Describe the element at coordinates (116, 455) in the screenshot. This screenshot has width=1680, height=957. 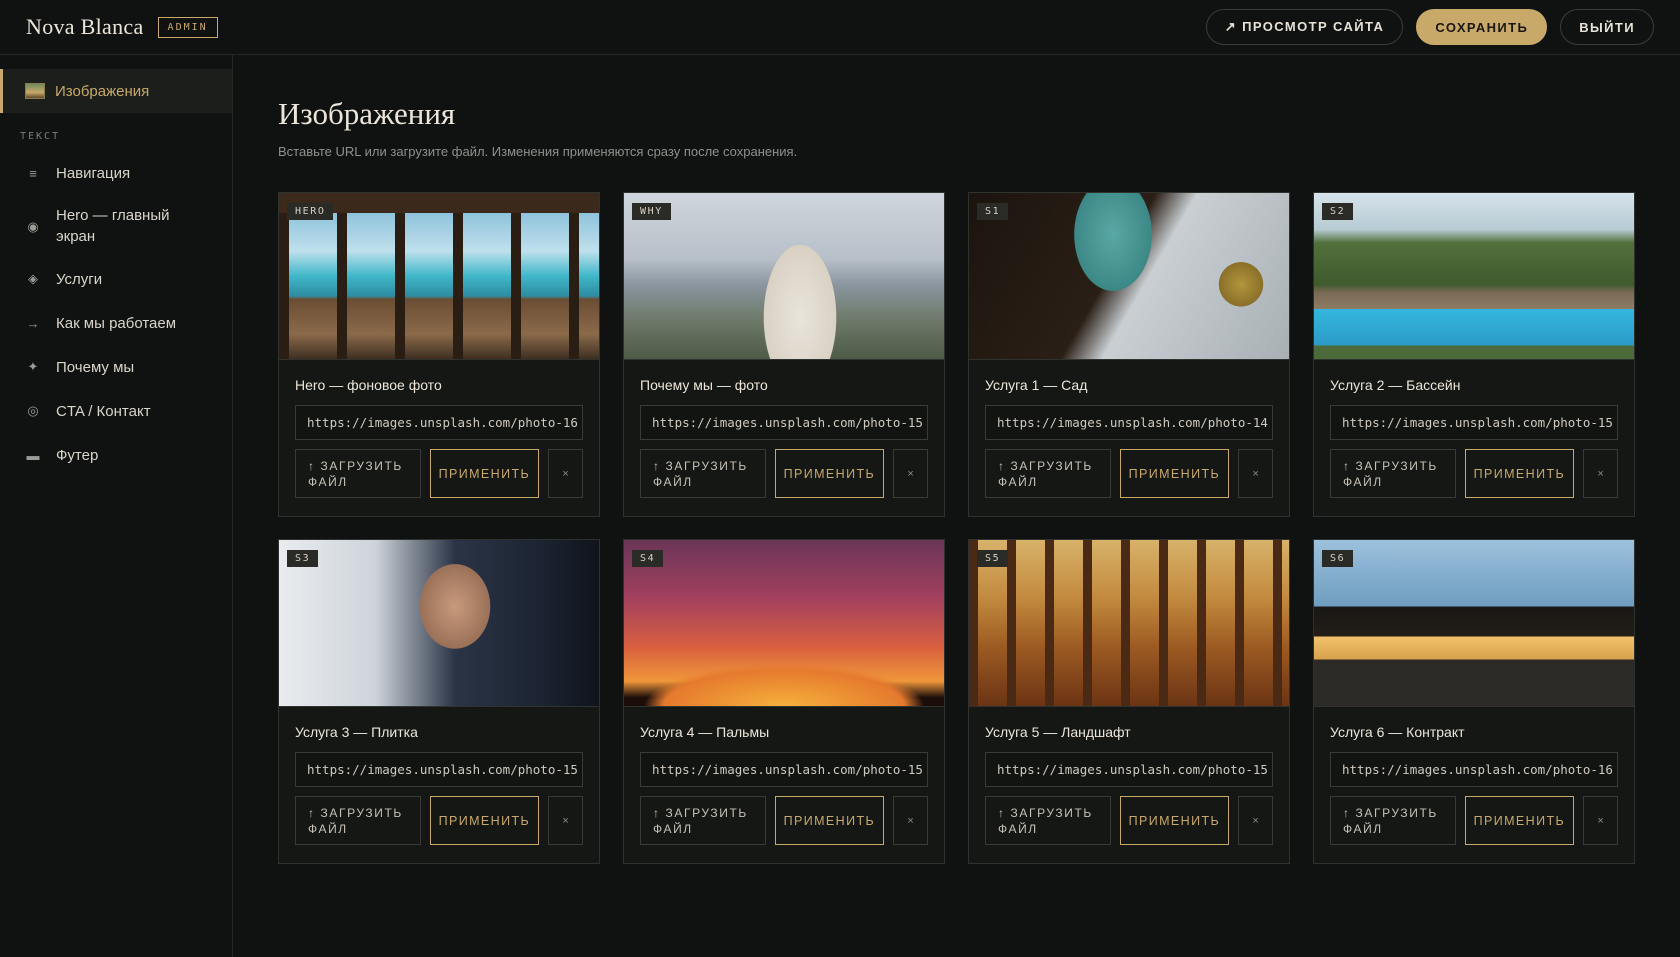
I see `sidebar-item-footer: ▬ Футер` at that location.